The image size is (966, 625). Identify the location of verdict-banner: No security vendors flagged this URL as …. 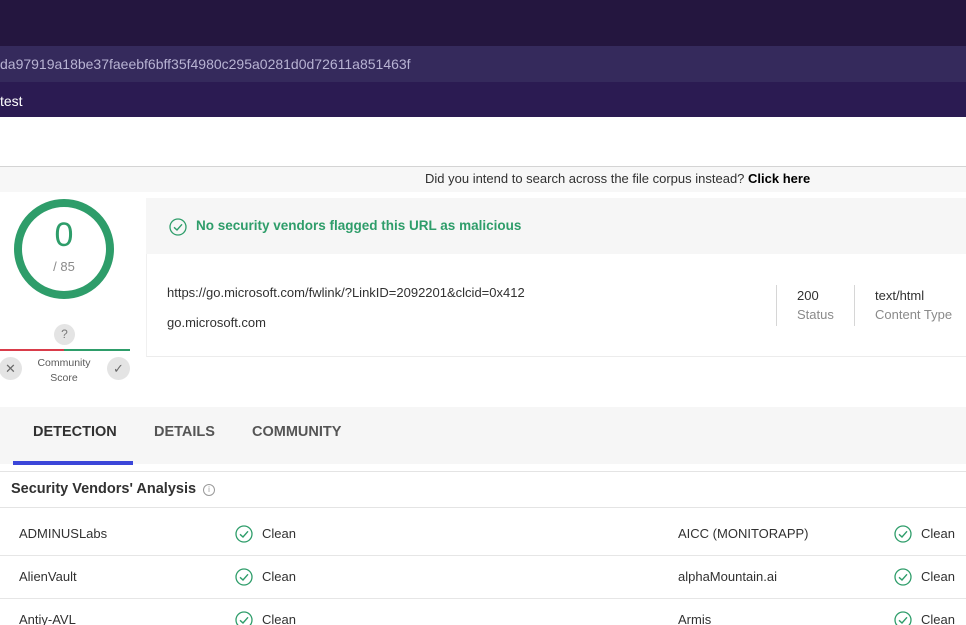
(556, 226).